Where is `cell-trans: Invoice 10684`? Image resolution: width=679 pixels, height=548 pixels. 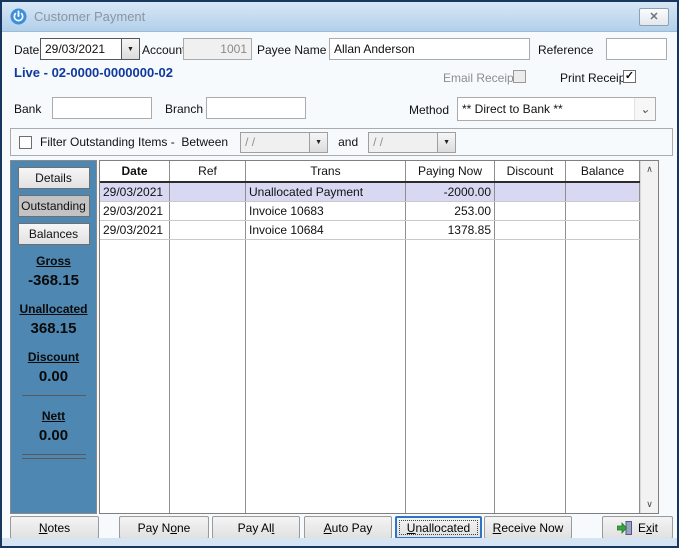
cell-trans: Invoice 10684 is located at coordinates (326, 230).